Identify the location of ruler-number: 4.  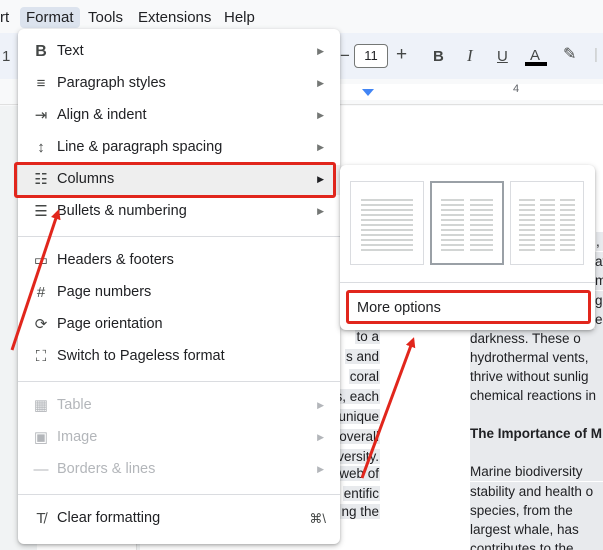
(516, 89).